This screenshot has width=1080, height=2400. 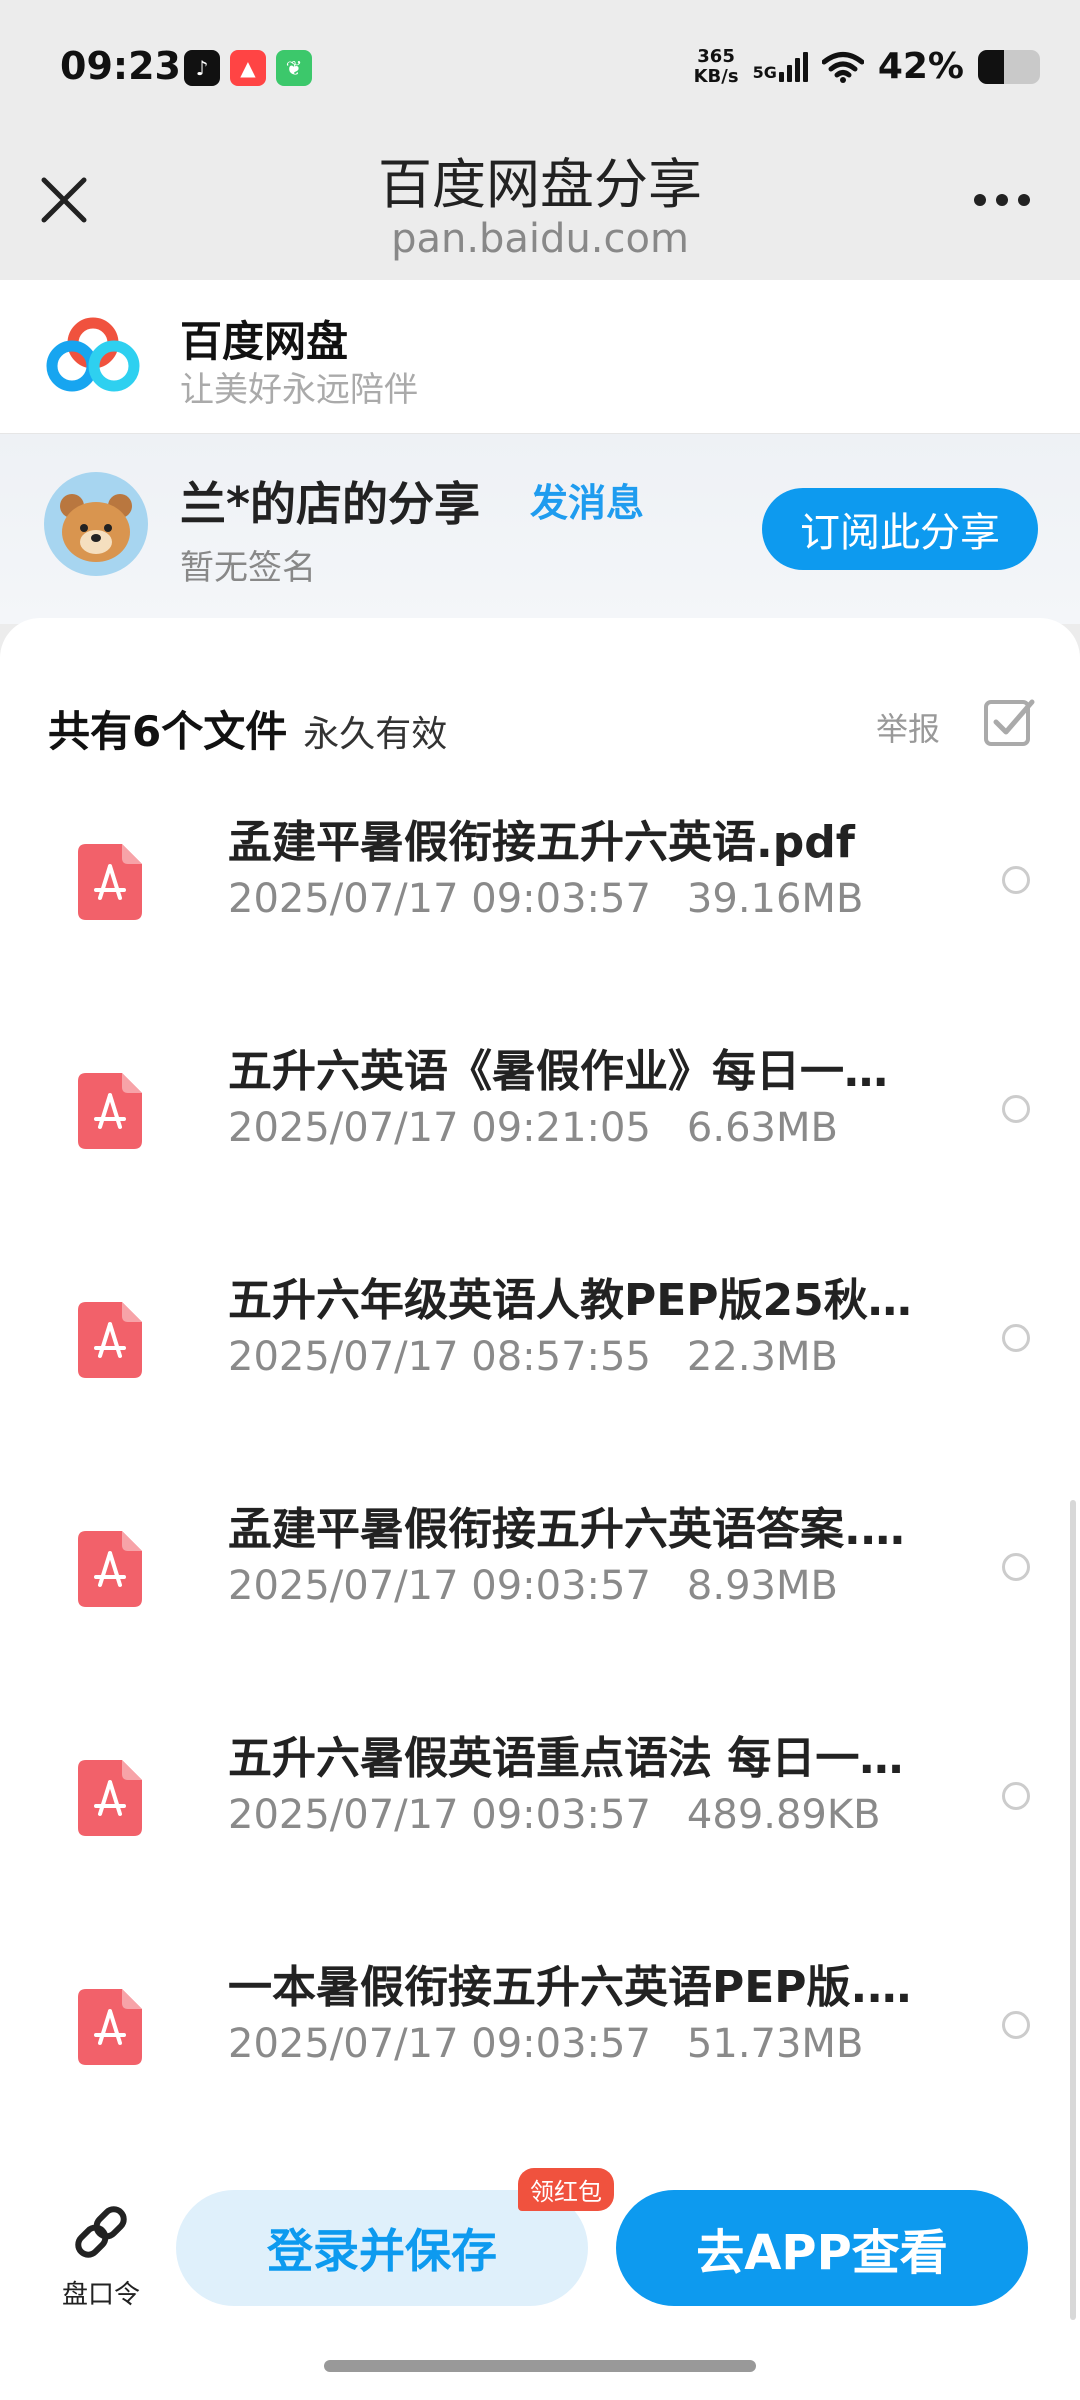 I want to click on battery-icon, so click(x=1009, y=66).